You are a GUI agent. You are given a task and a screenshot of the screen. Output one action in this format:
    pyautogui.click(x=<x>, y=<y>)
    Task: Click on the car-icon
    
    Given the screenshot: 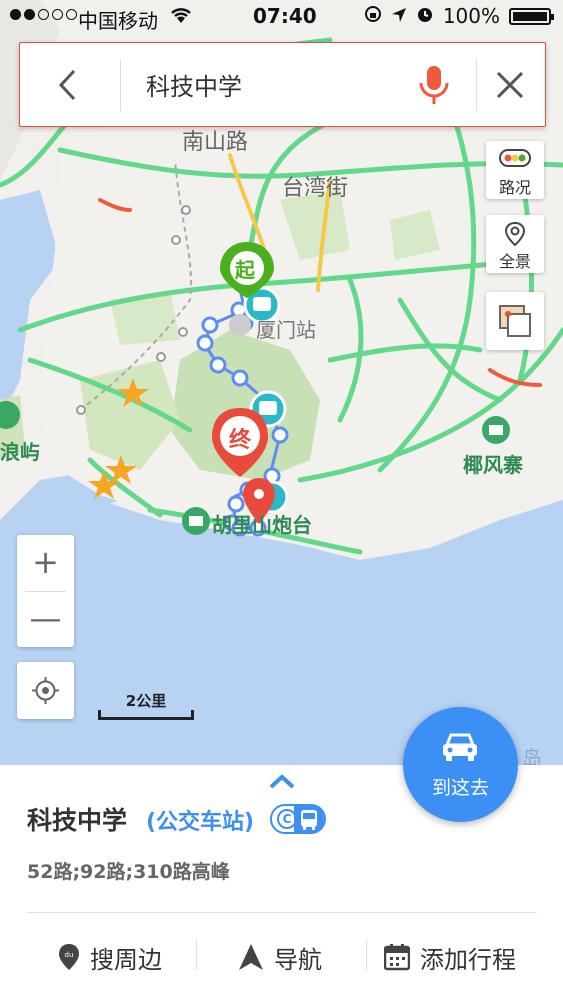 What is the action you would take?
    pyautogui.click(x=460, y=747)
    